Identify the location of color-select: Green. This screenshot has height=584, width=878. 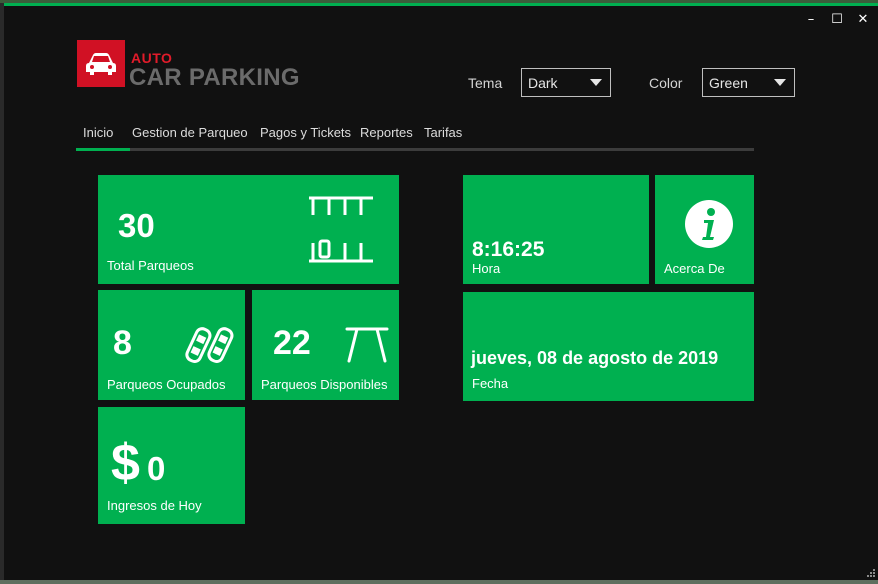
(748, 82).